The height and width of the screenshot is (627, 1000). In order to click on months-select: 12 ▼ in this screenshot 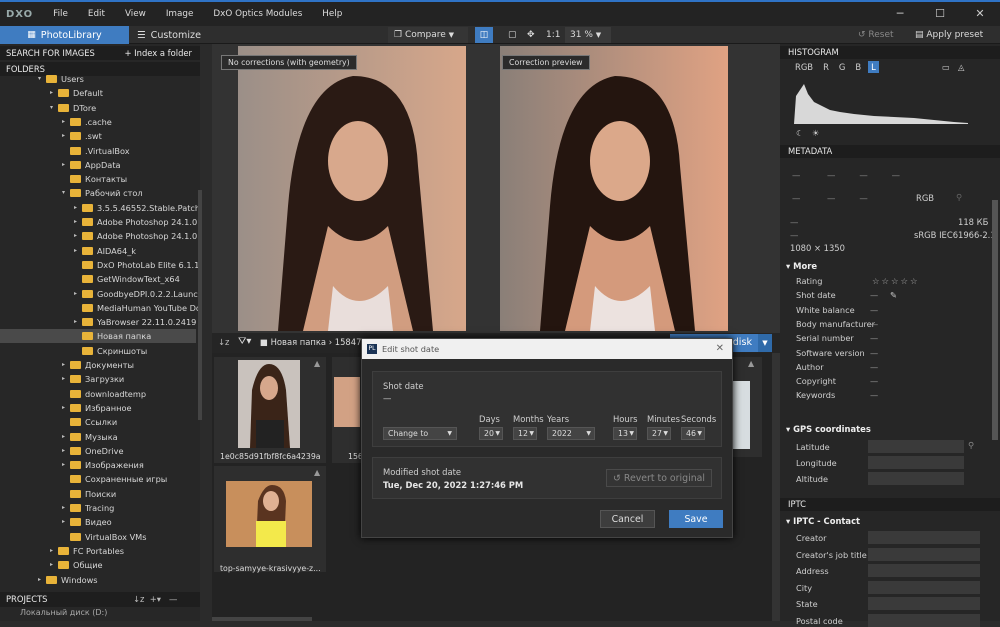, I will do `click(525, 433)`.